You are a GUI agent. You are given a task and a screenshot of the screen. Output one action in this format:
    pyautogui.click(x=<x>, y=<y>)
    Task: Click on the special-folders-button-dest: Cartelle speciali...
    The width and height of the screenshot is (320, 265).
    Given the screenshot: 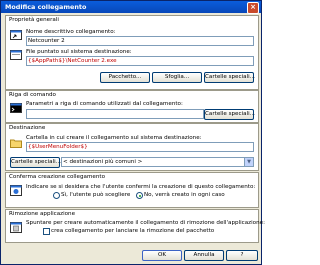 What is the action you would take?
    pyautogui.click(x=35, y=162)
    